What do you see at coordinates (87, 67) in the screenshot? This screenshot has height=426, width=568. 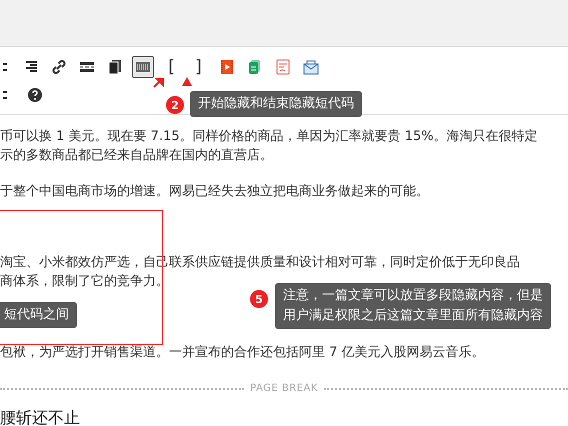 I see `read-more-icon` at bounding box center [87, 67].